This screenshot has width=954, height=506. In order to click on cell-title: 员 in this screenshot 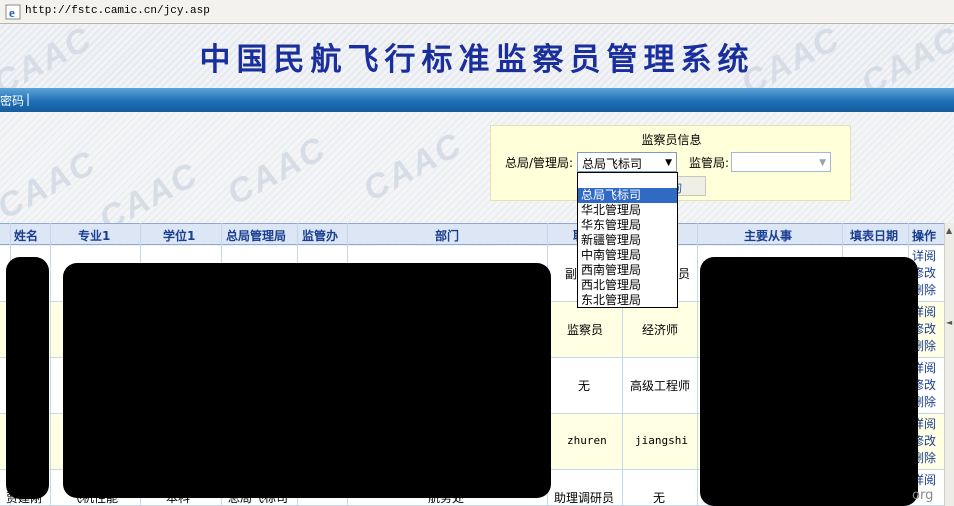, I will do `click(684, 274)`.